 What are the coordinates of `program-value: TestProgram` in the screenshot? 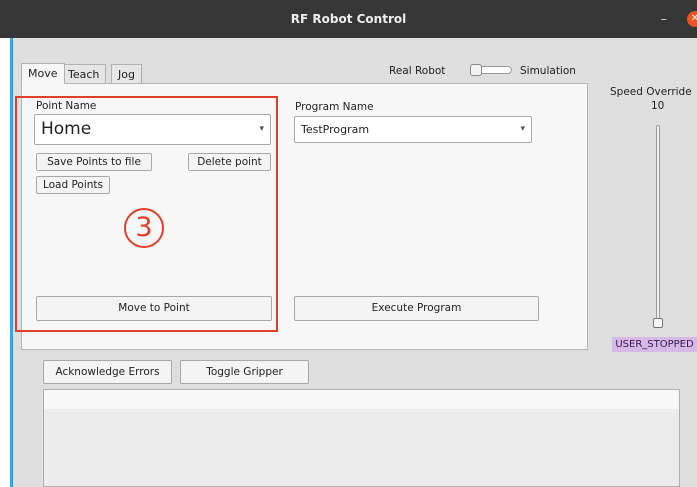 It's located at (335, 129).